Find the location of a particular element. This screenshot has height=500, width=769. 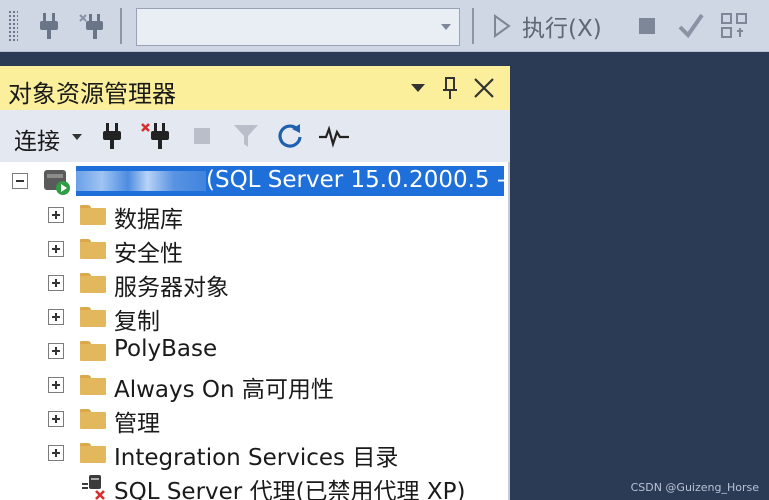

tree-node-label: PolyBase is located at coordinates (166, 349).